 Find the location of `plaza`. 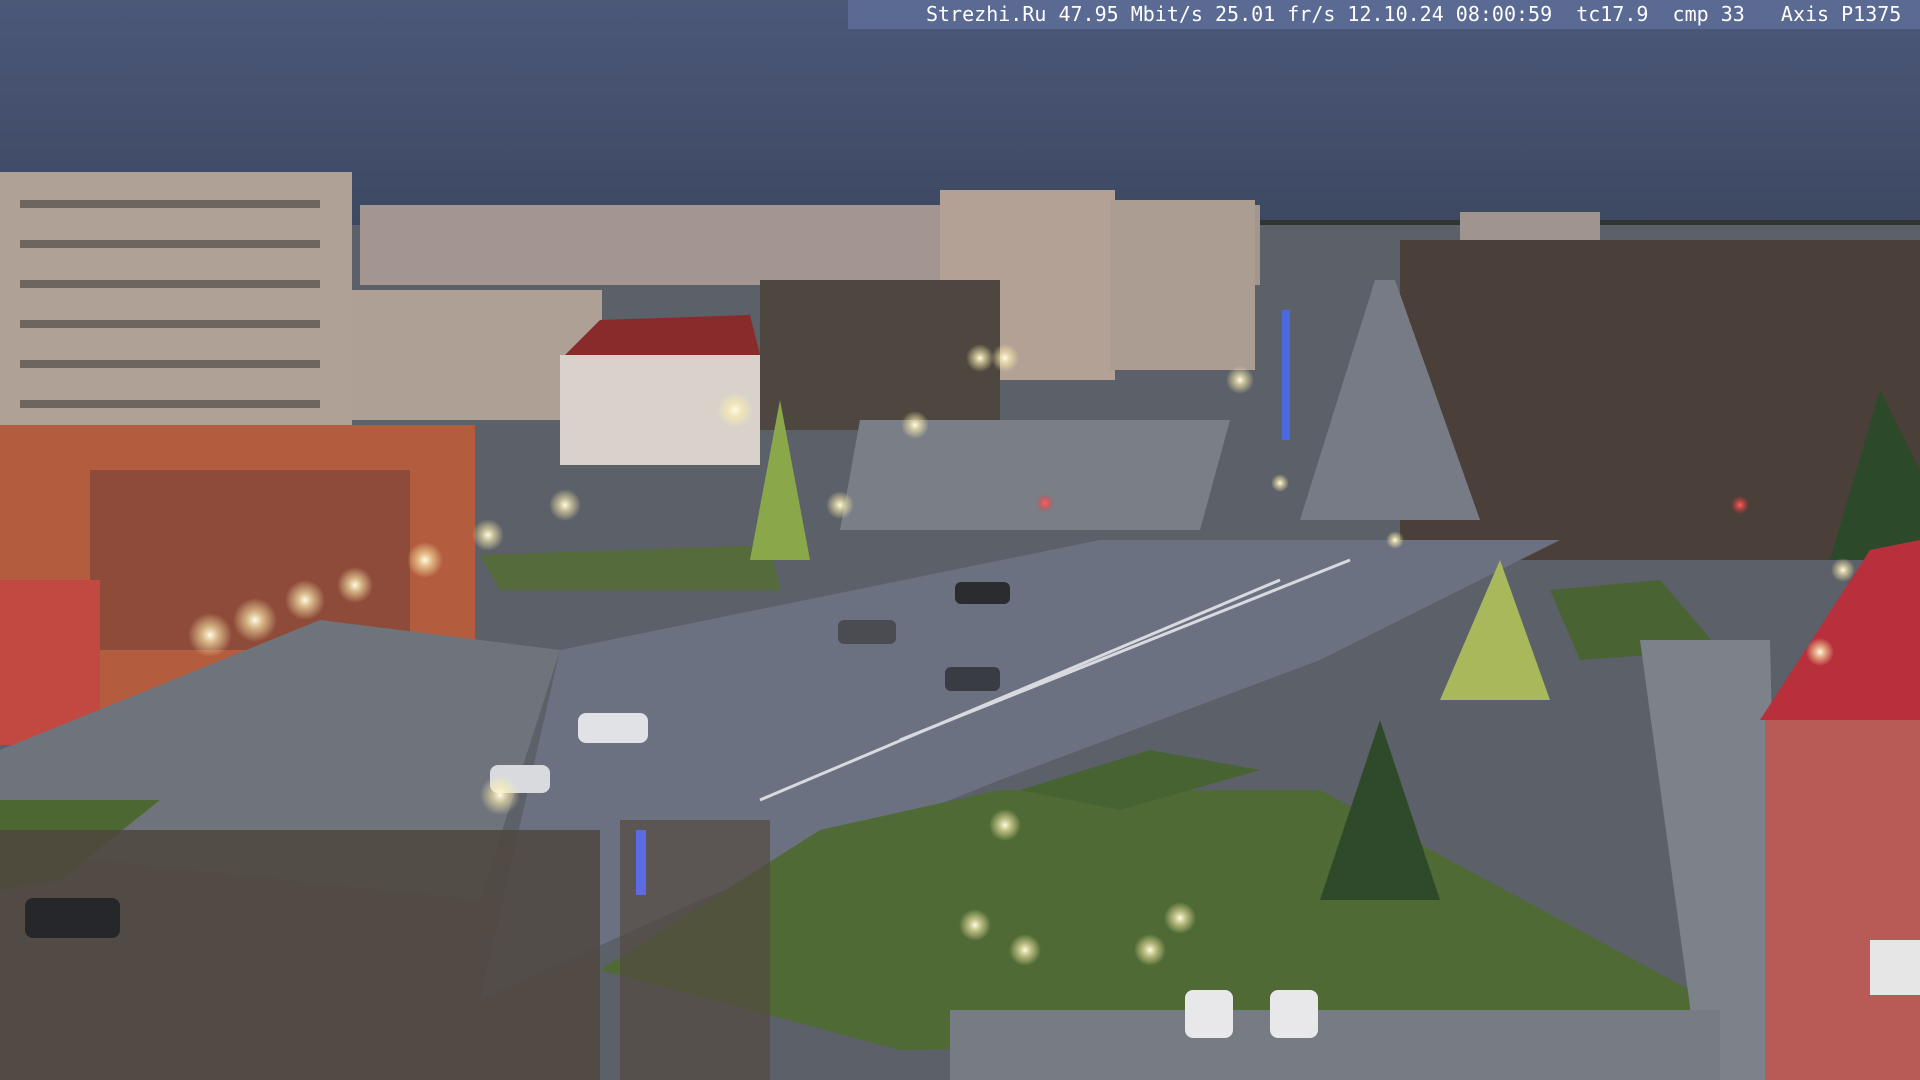

plaza is located at coordinates (1035, 475).